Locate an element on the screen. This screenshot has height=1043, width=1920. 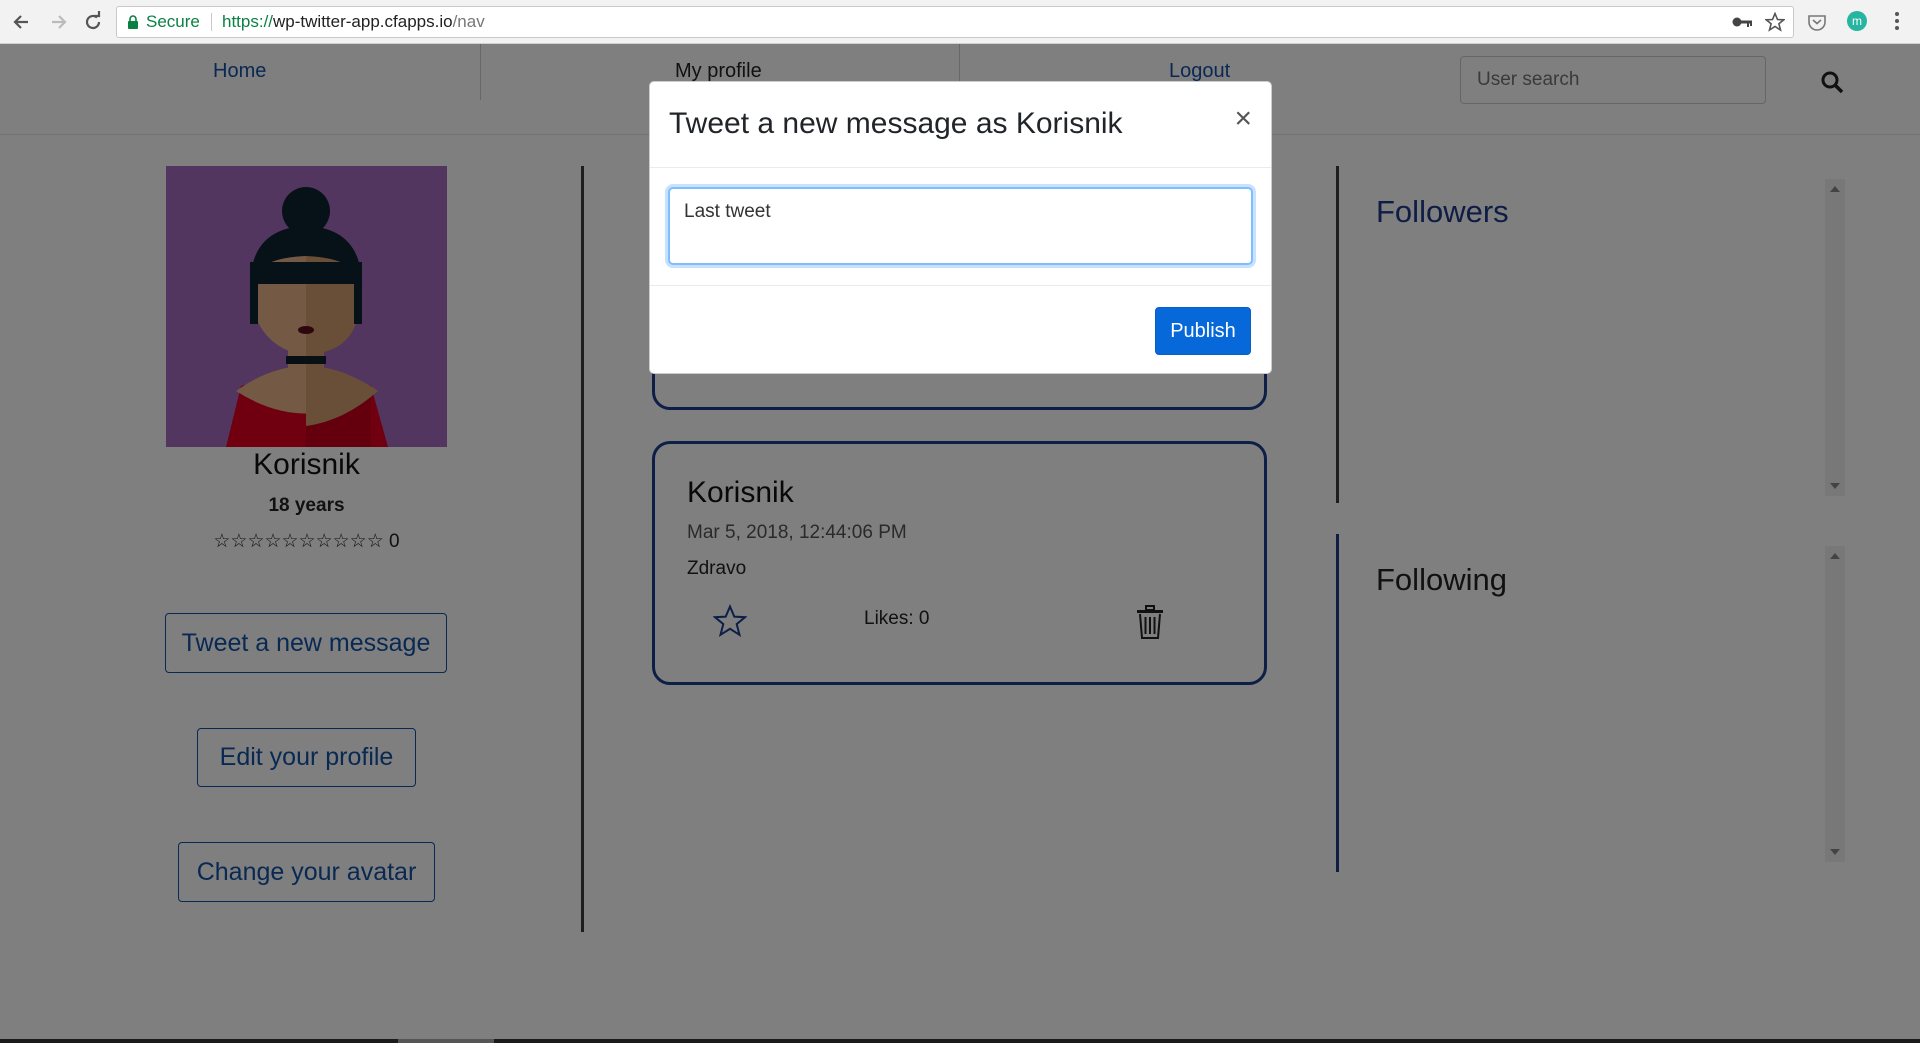
bookmark-star-icon is located at coordinates (1775, 22).